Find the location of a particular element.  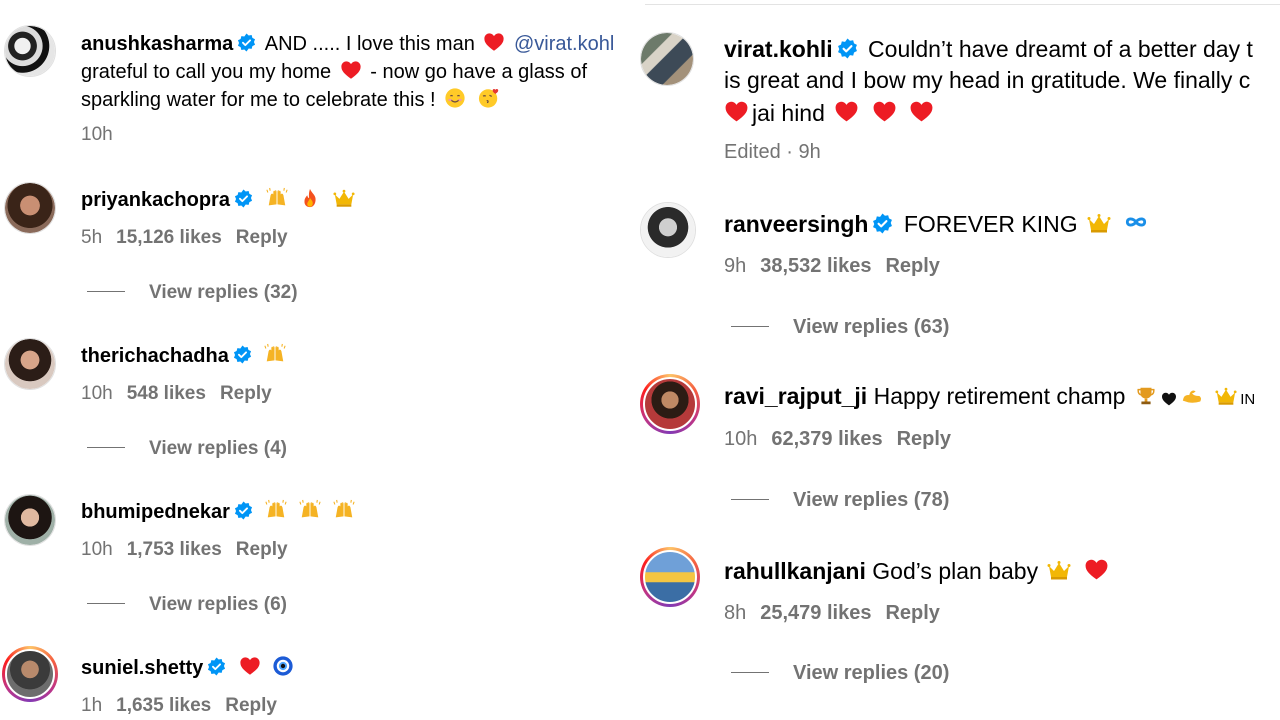

username: ravi_rajput_ji is located at coordinates (795, 396).